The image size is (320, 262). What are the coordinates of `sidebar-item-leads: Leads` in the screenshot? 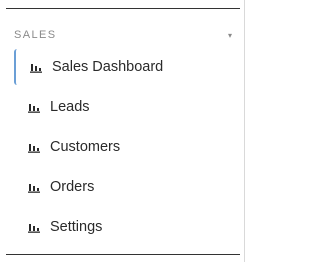 It's located at (127, 107).